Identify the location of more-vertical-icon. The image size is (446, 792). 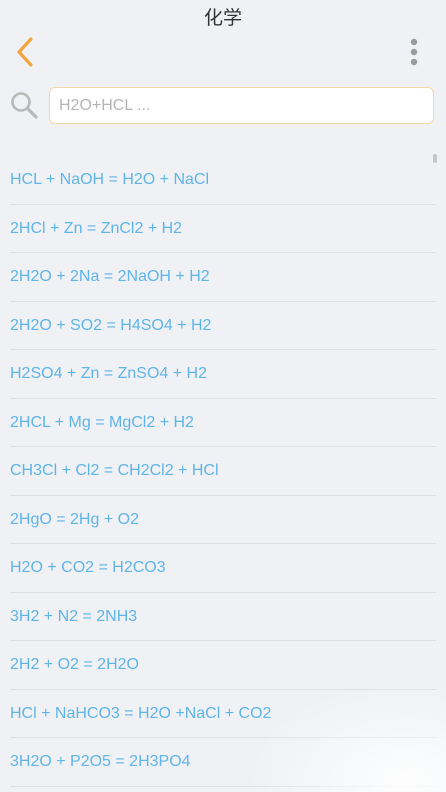
(414, 52).